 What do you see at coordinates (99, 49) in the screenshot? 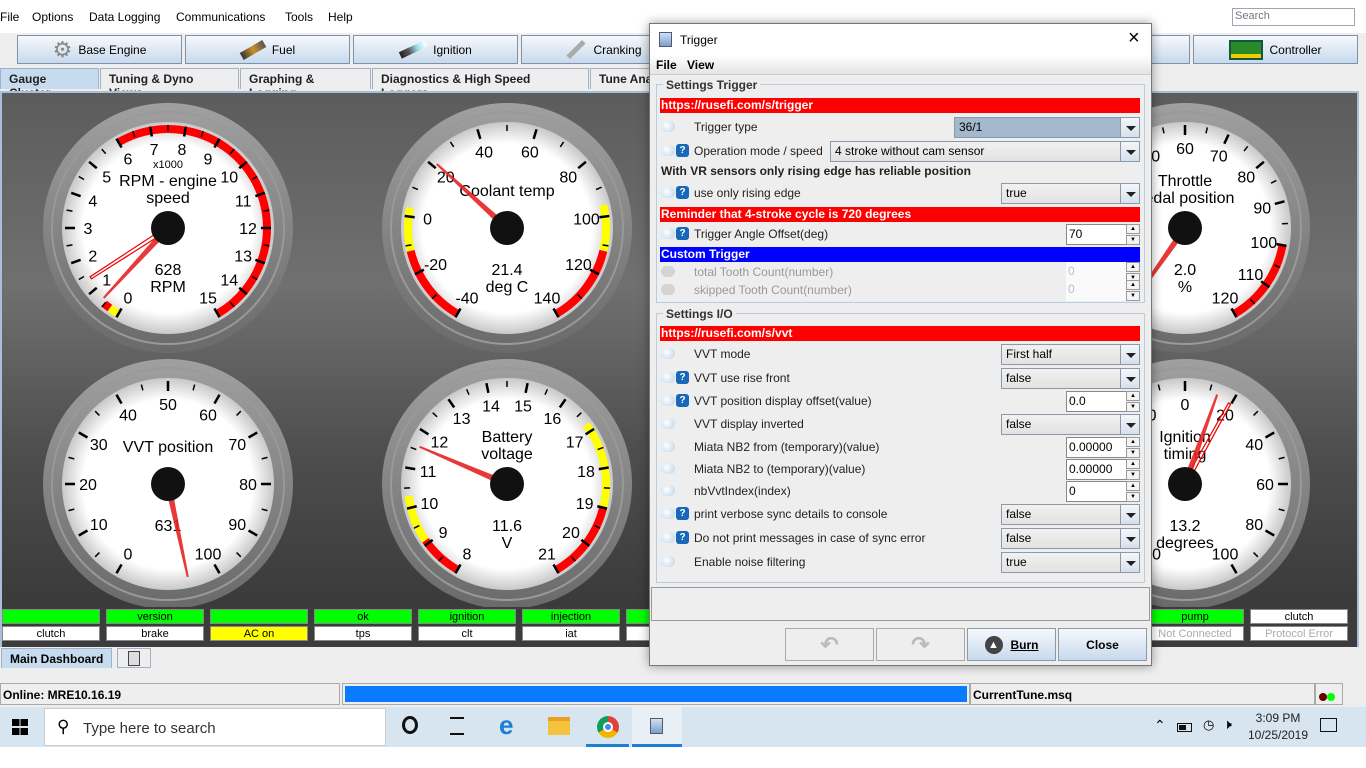
I see `base-engine-button: ⚙ Base Engine` at bounding box center [99, 49].